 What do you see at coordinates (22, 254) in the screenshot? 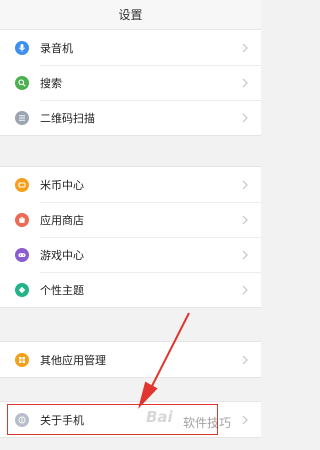
I see `gamepad-icon` at bounding box center [22, 254].